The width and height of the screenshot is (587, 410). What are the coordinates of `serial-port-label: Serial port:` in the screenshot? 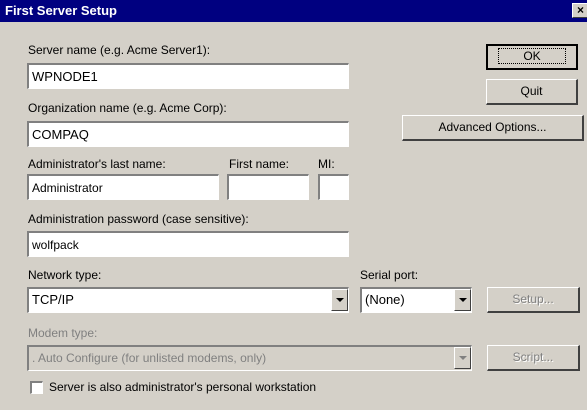 It's located at (389, 275).